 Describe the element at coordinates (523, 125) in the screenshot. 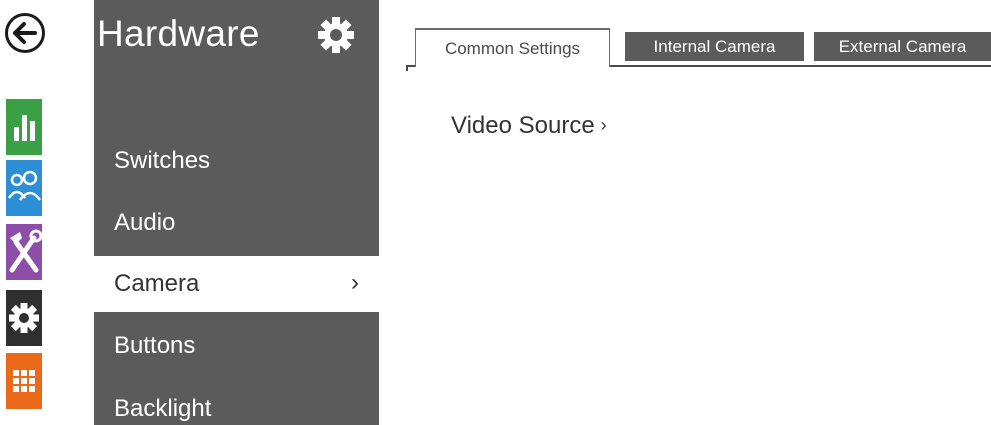

I see `section-label: Video Source` at that location.